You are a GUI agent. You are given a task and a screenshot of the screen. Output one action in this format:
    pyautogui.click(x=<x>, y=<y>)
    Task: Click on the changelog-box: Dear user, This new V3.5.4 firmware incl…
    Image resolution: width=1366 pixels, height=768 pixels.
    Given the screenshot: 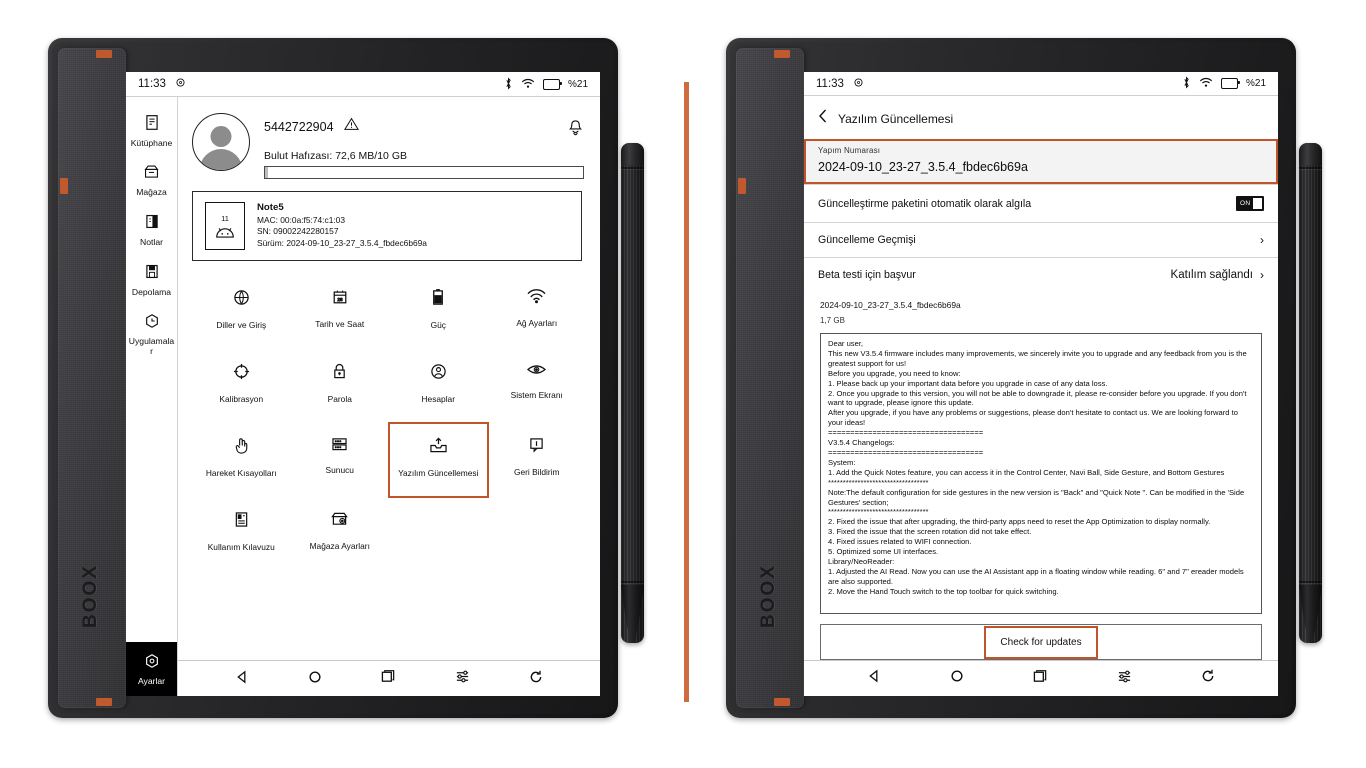 What is the action you would take?
    pyautogui.click(x=1041, y=473)
    